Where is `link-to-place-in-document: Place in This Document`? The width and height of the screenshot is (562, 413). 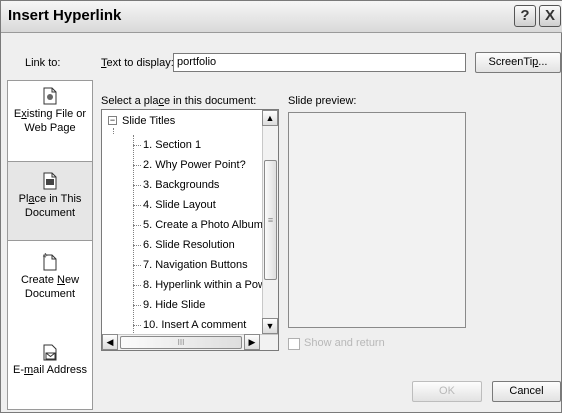
link-to-place-in-document: Place in This Document is located at coordinates (50, 201).